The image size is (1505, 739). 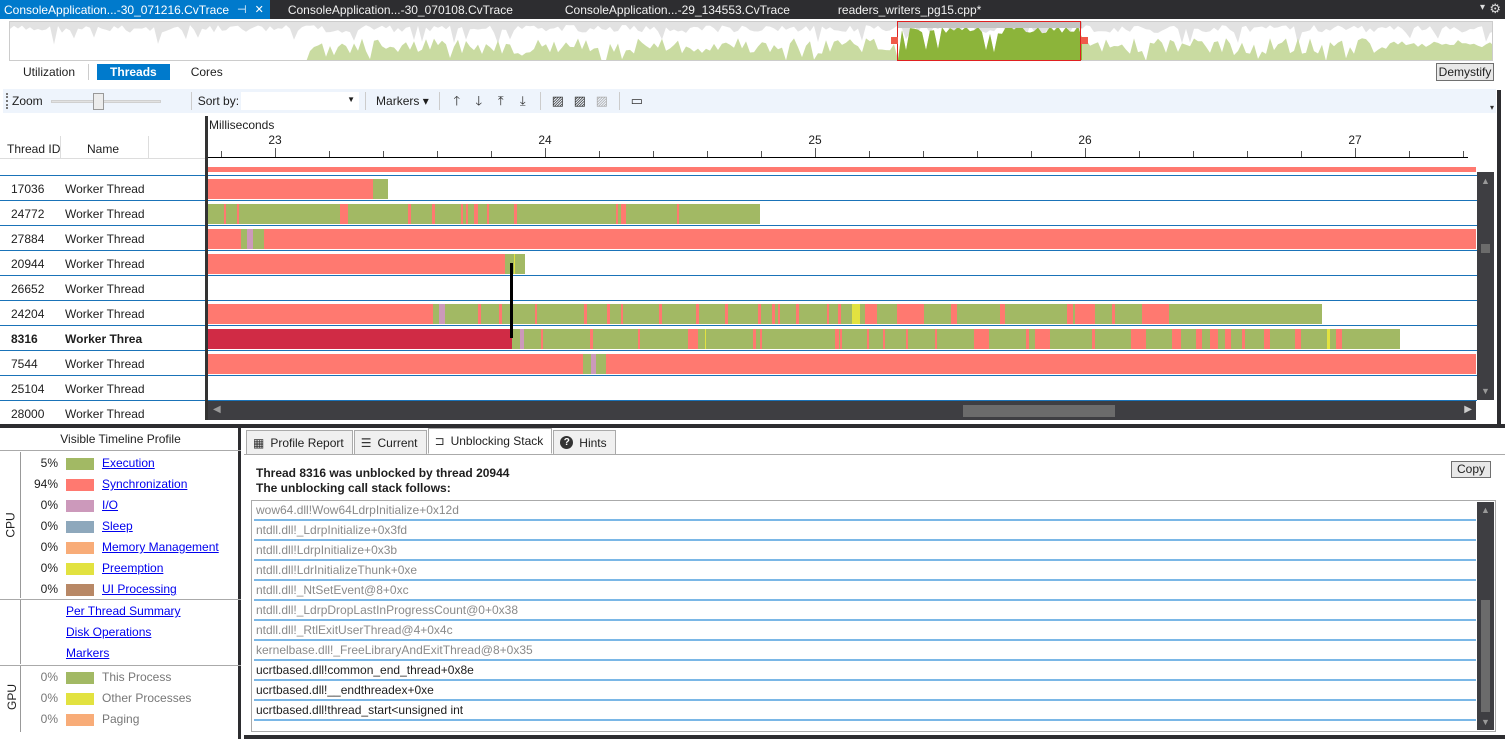 I want to click on markers-link: Markers, so click(x=87, y=653).